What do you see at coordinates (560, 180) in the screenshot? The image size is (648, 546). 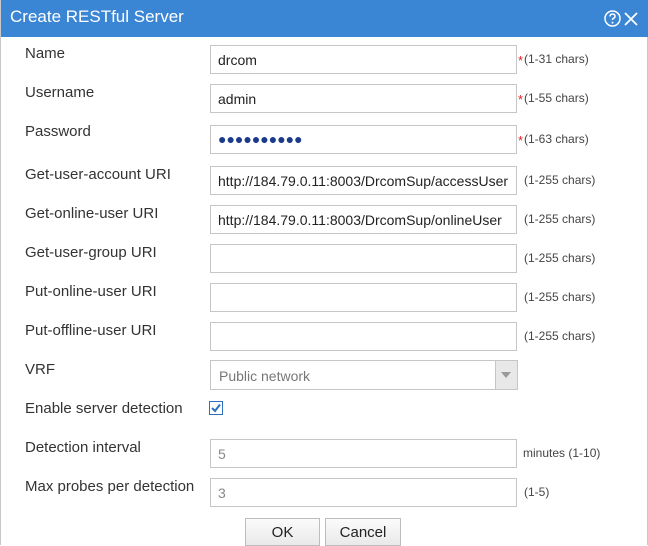 I see `get-user-account-uri-hint: (1-255 chars)` at bounding box center [560, 180].